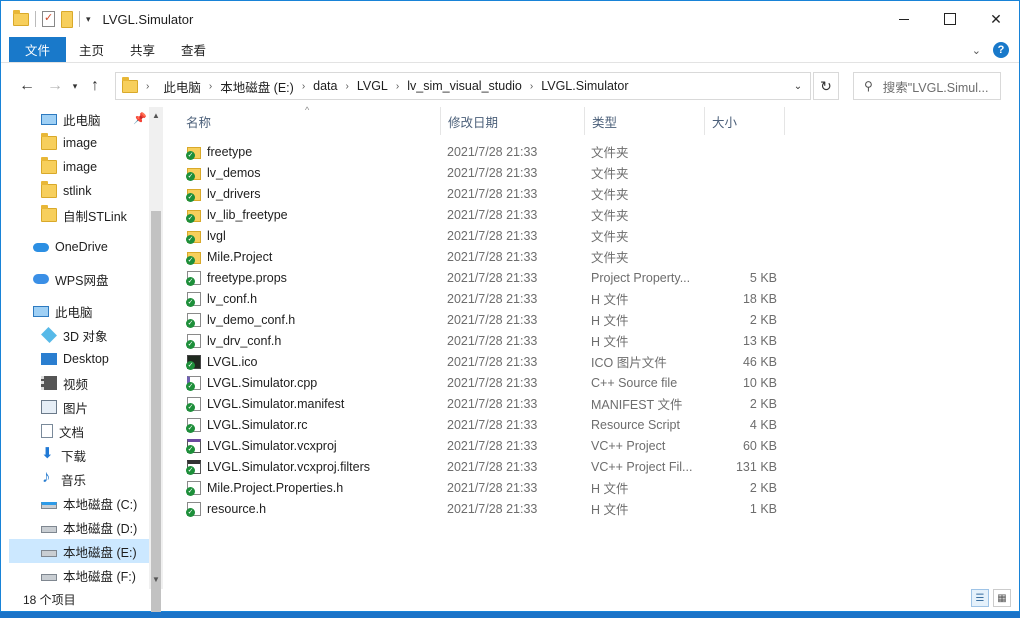  What do you see at coordinates (510, 19) in the screenshot?
I see `title-bar: ▾ LVGL.Simulator ✕` at bounding box center [510, 19].